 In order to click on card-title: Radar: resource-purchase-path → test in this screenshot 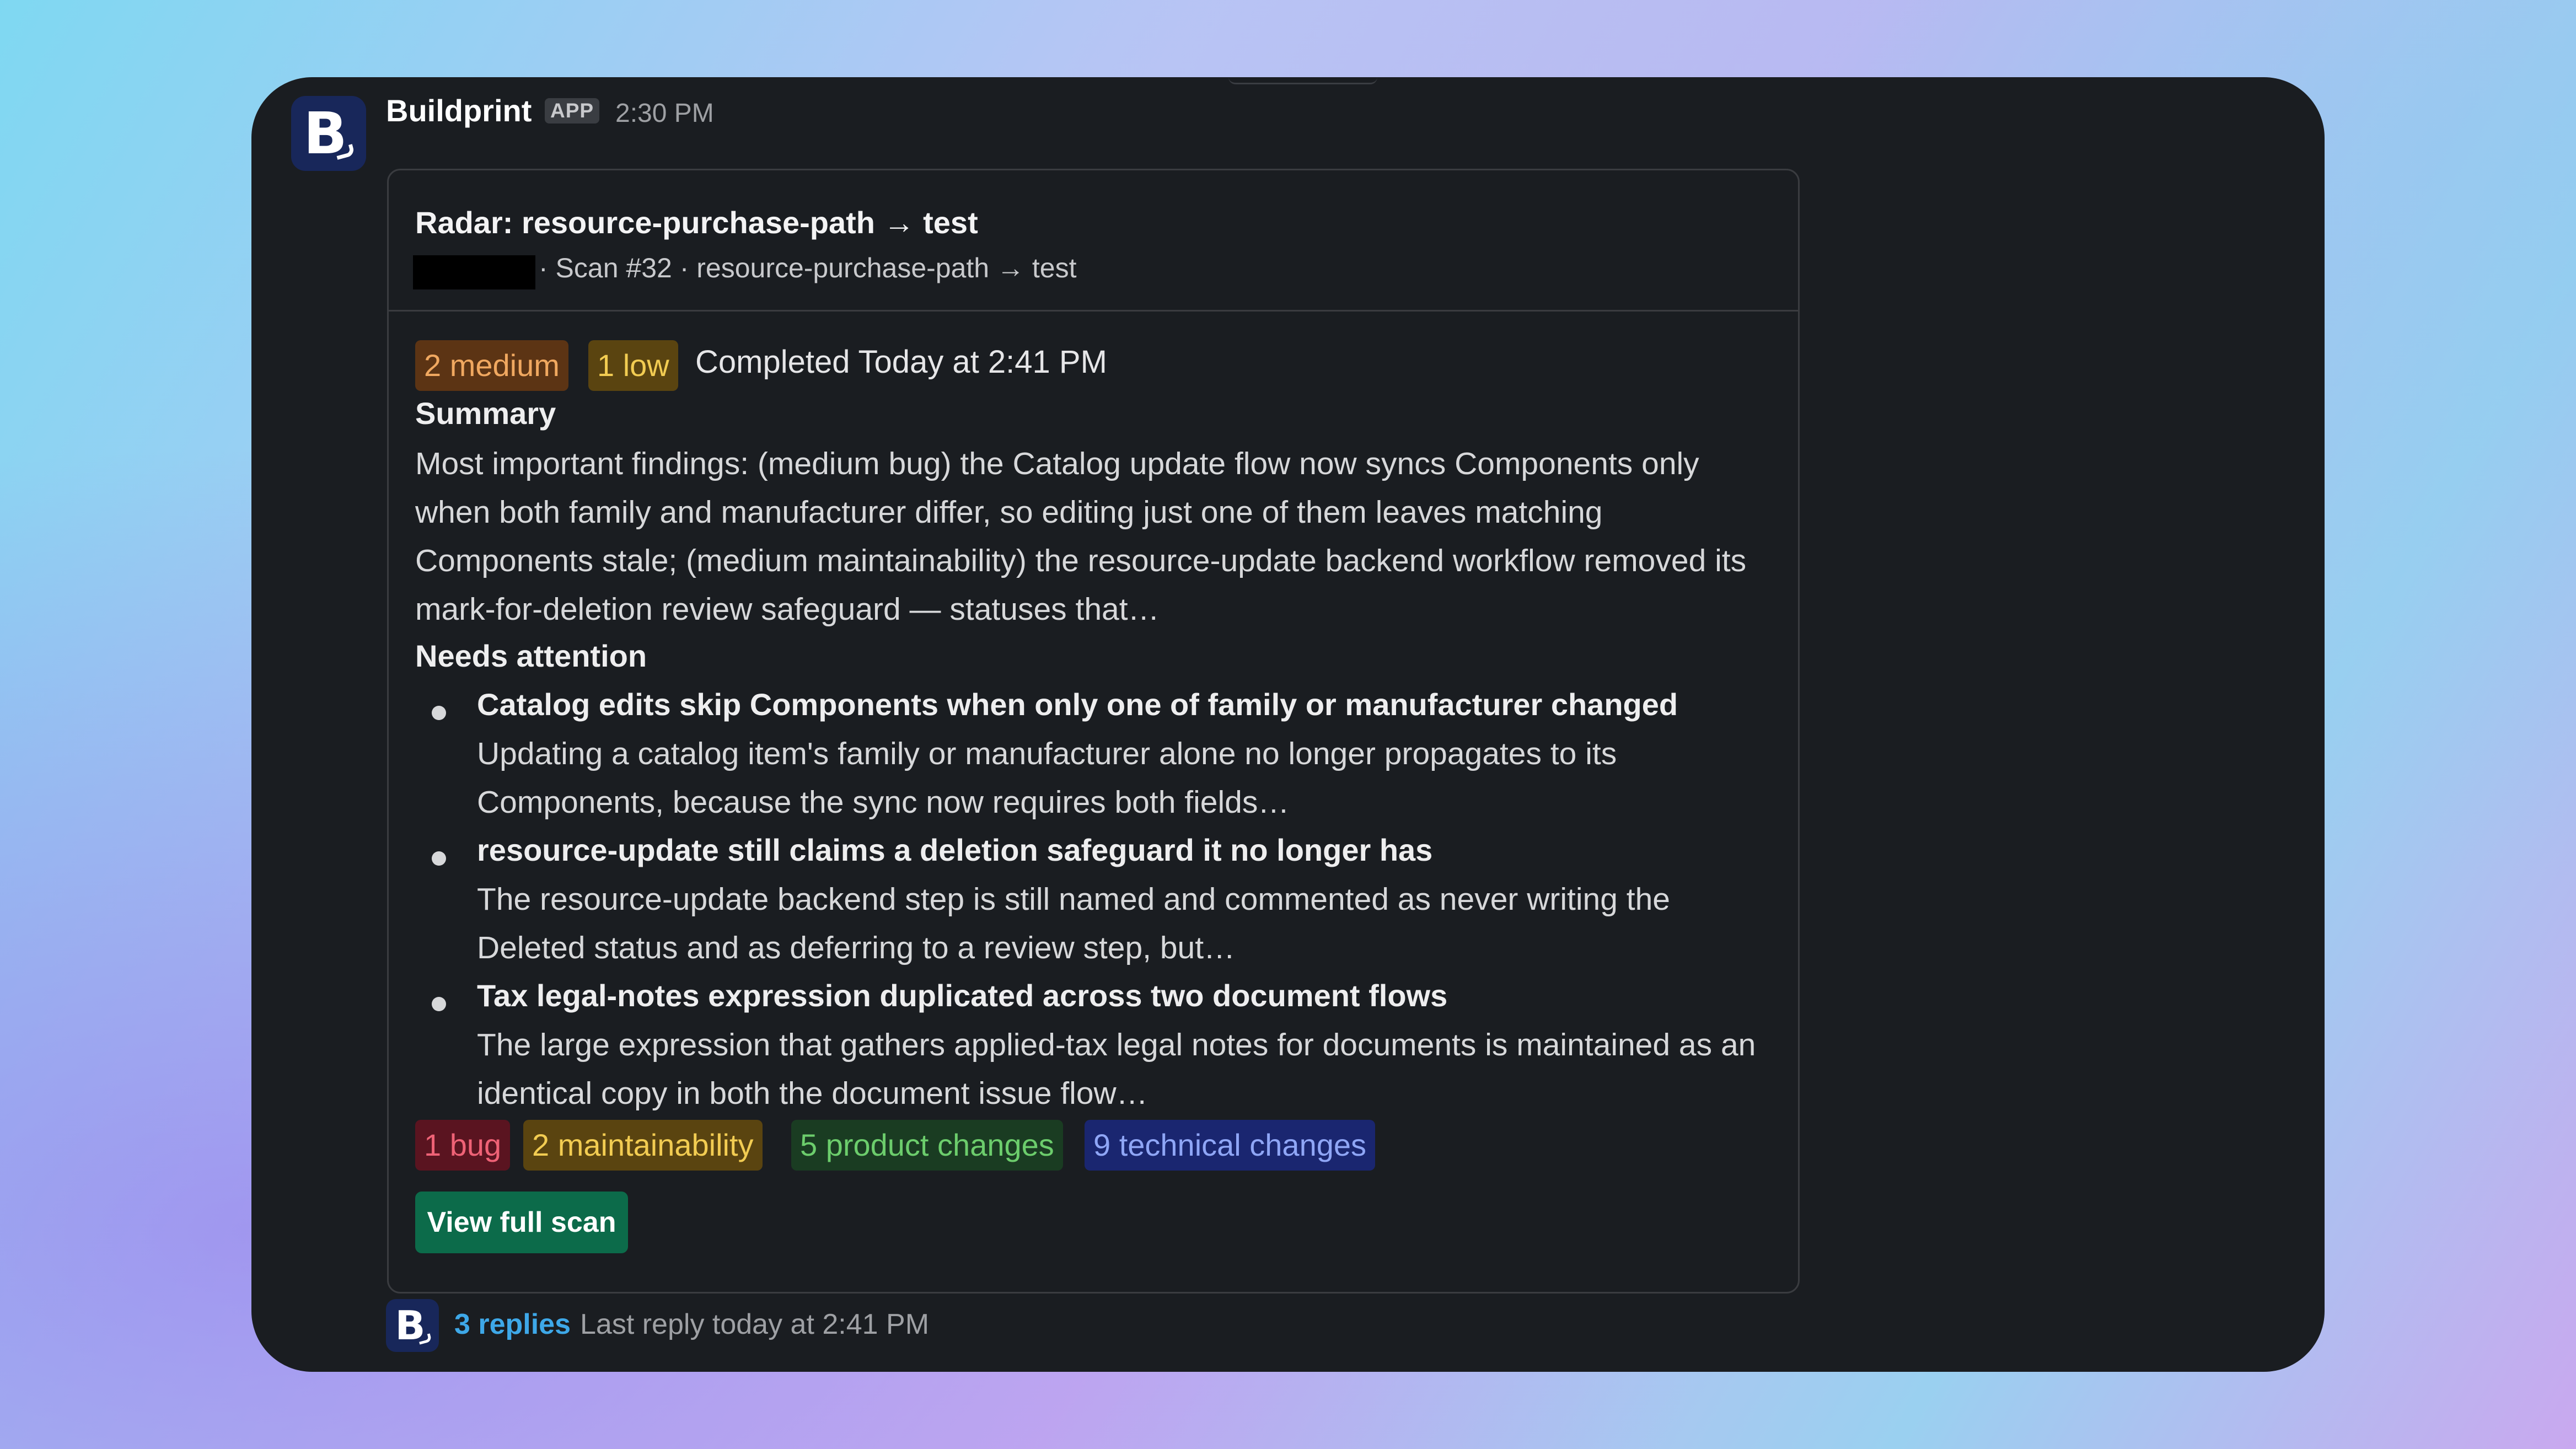, I will do `click(697, 222)`.